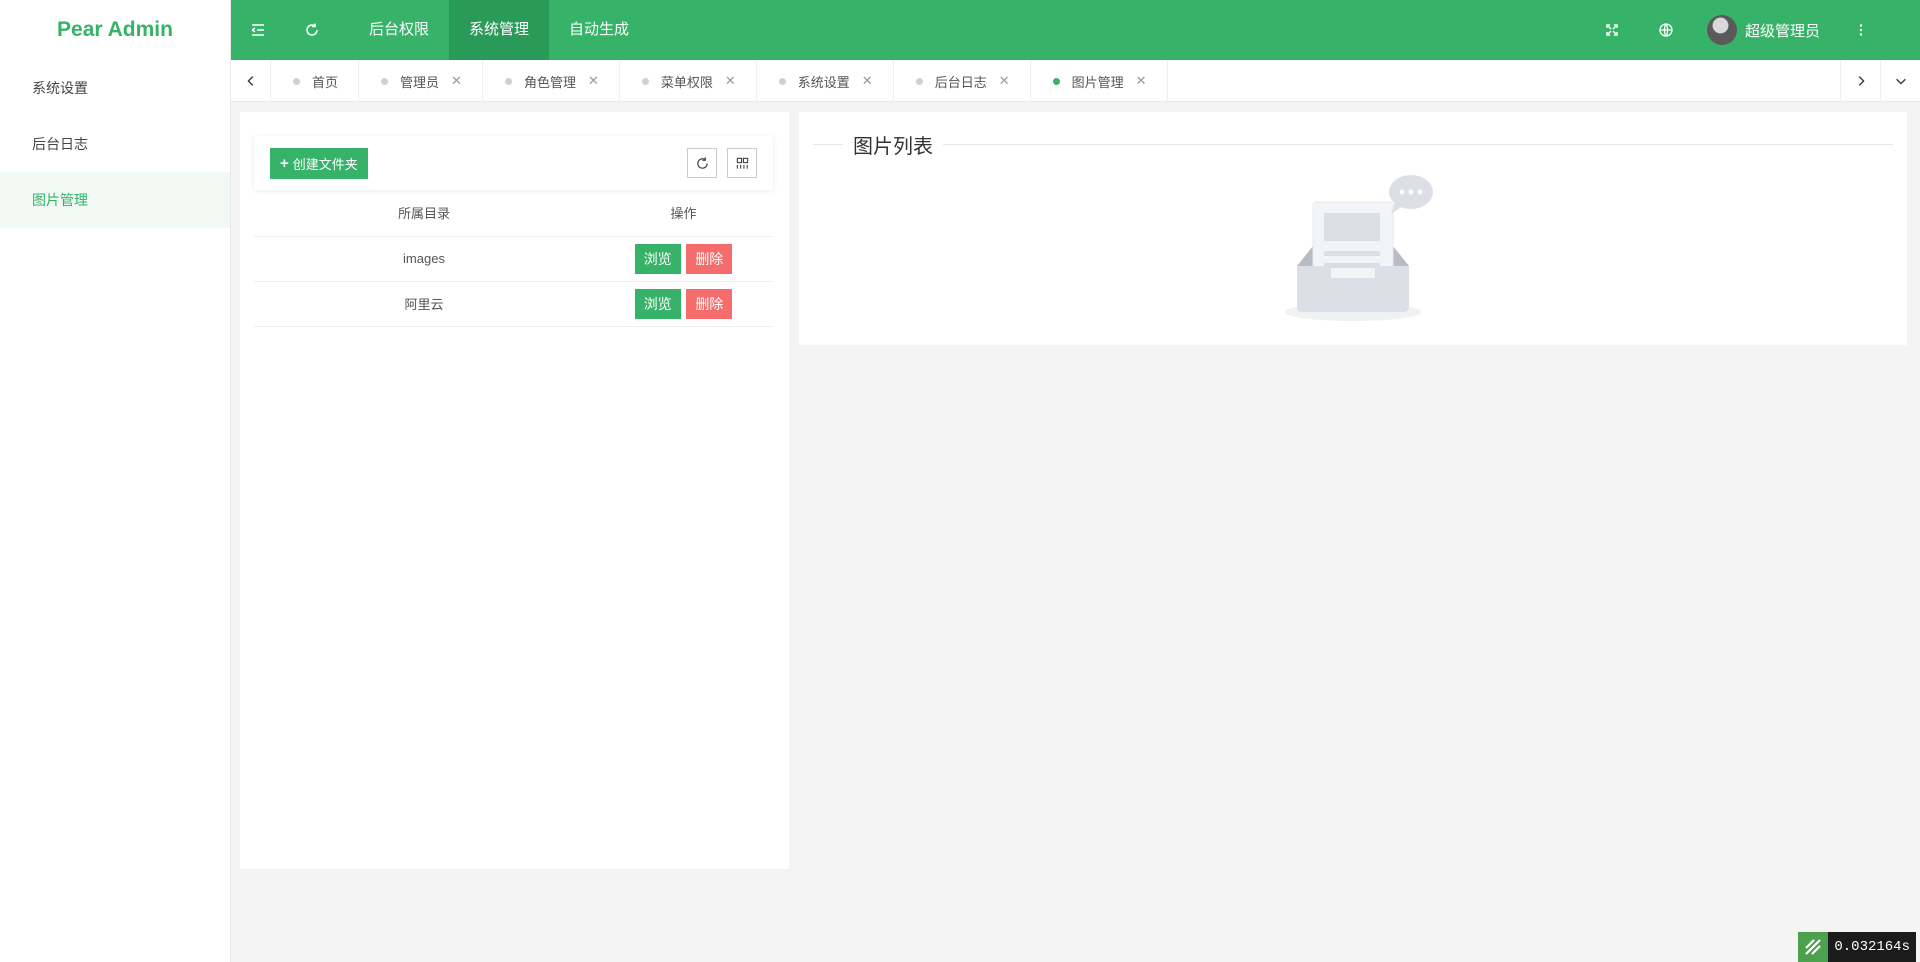  Describe the element at coordinates (1861, 30) in the screenshot. I see `more-vertical-icon` at that location.